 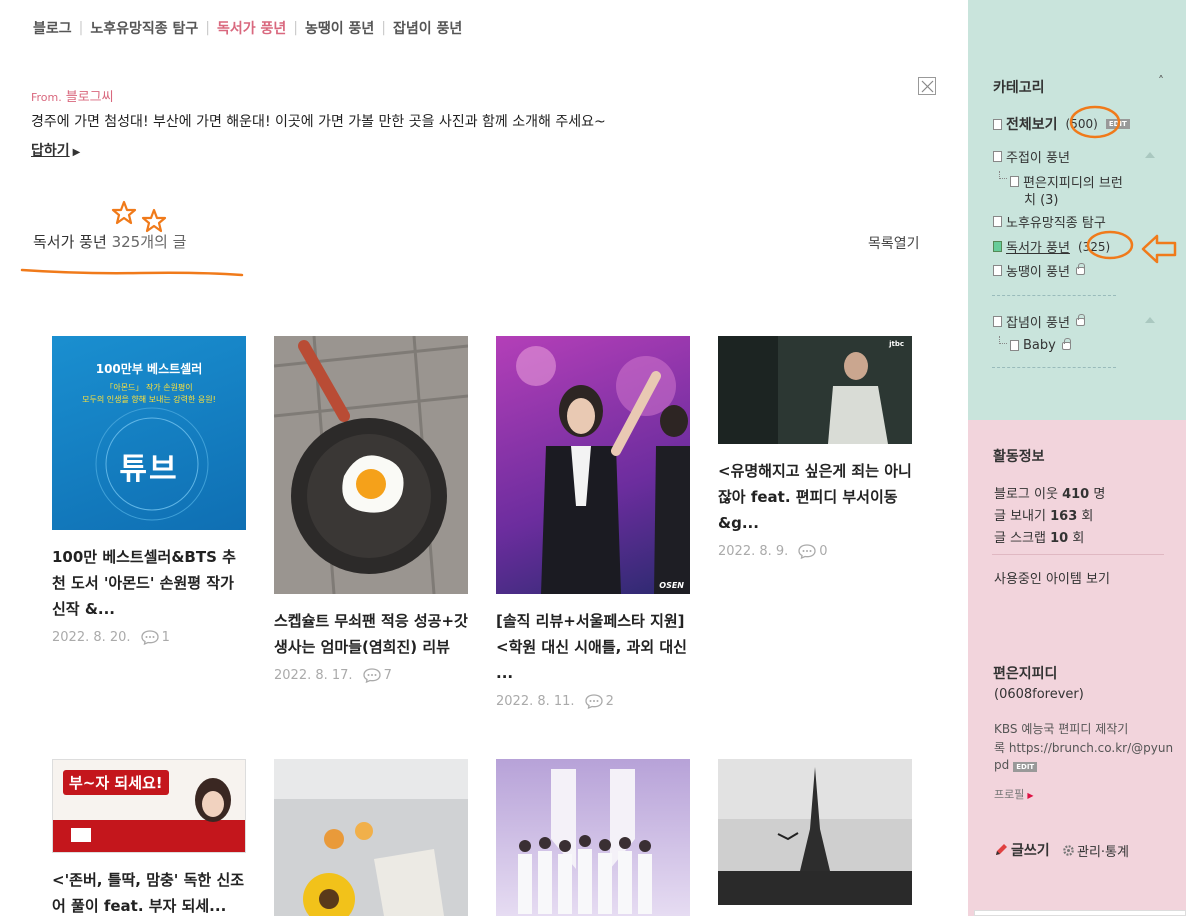 I want to click on nav-career: 노후유망직종 탐구, so click(x=144, y=28).